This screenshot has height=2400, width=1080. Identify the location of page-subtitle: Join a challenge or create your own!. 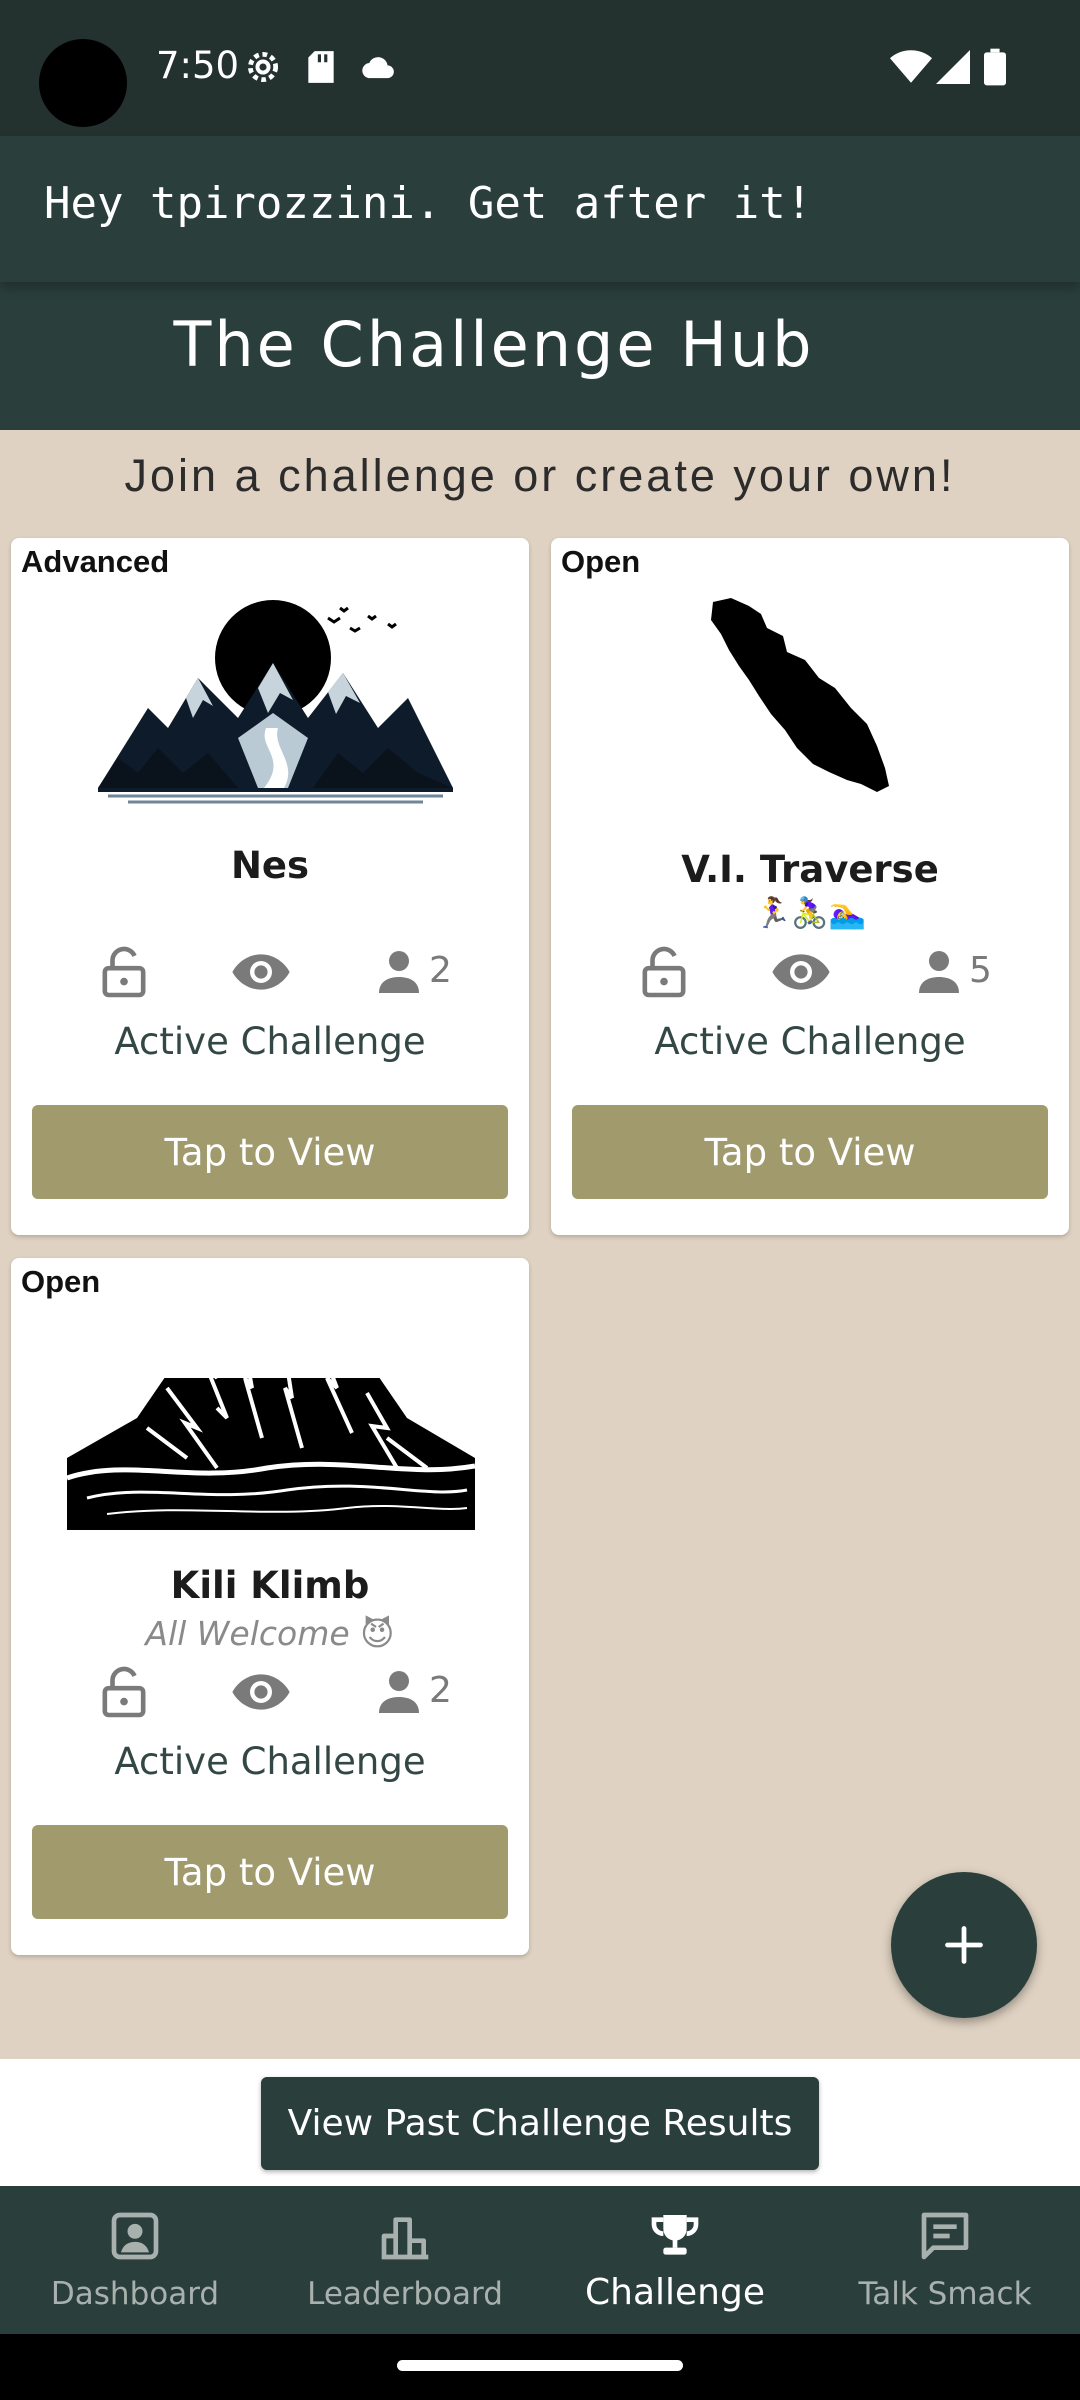
(540, 475).